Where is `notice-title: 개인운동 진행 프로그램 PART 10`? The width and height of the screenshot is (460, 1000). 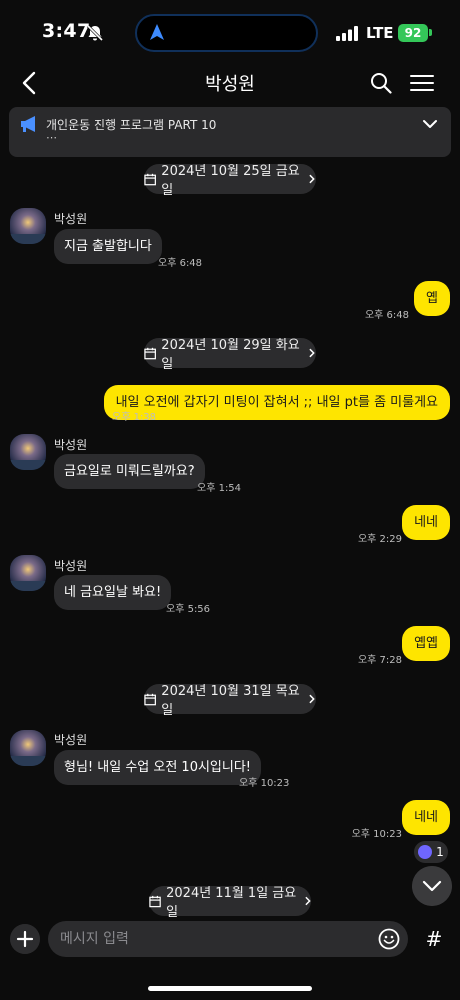 notice-title: 개인운동 진행 프로그램 PART 10 is located at coordinates (131, 125).